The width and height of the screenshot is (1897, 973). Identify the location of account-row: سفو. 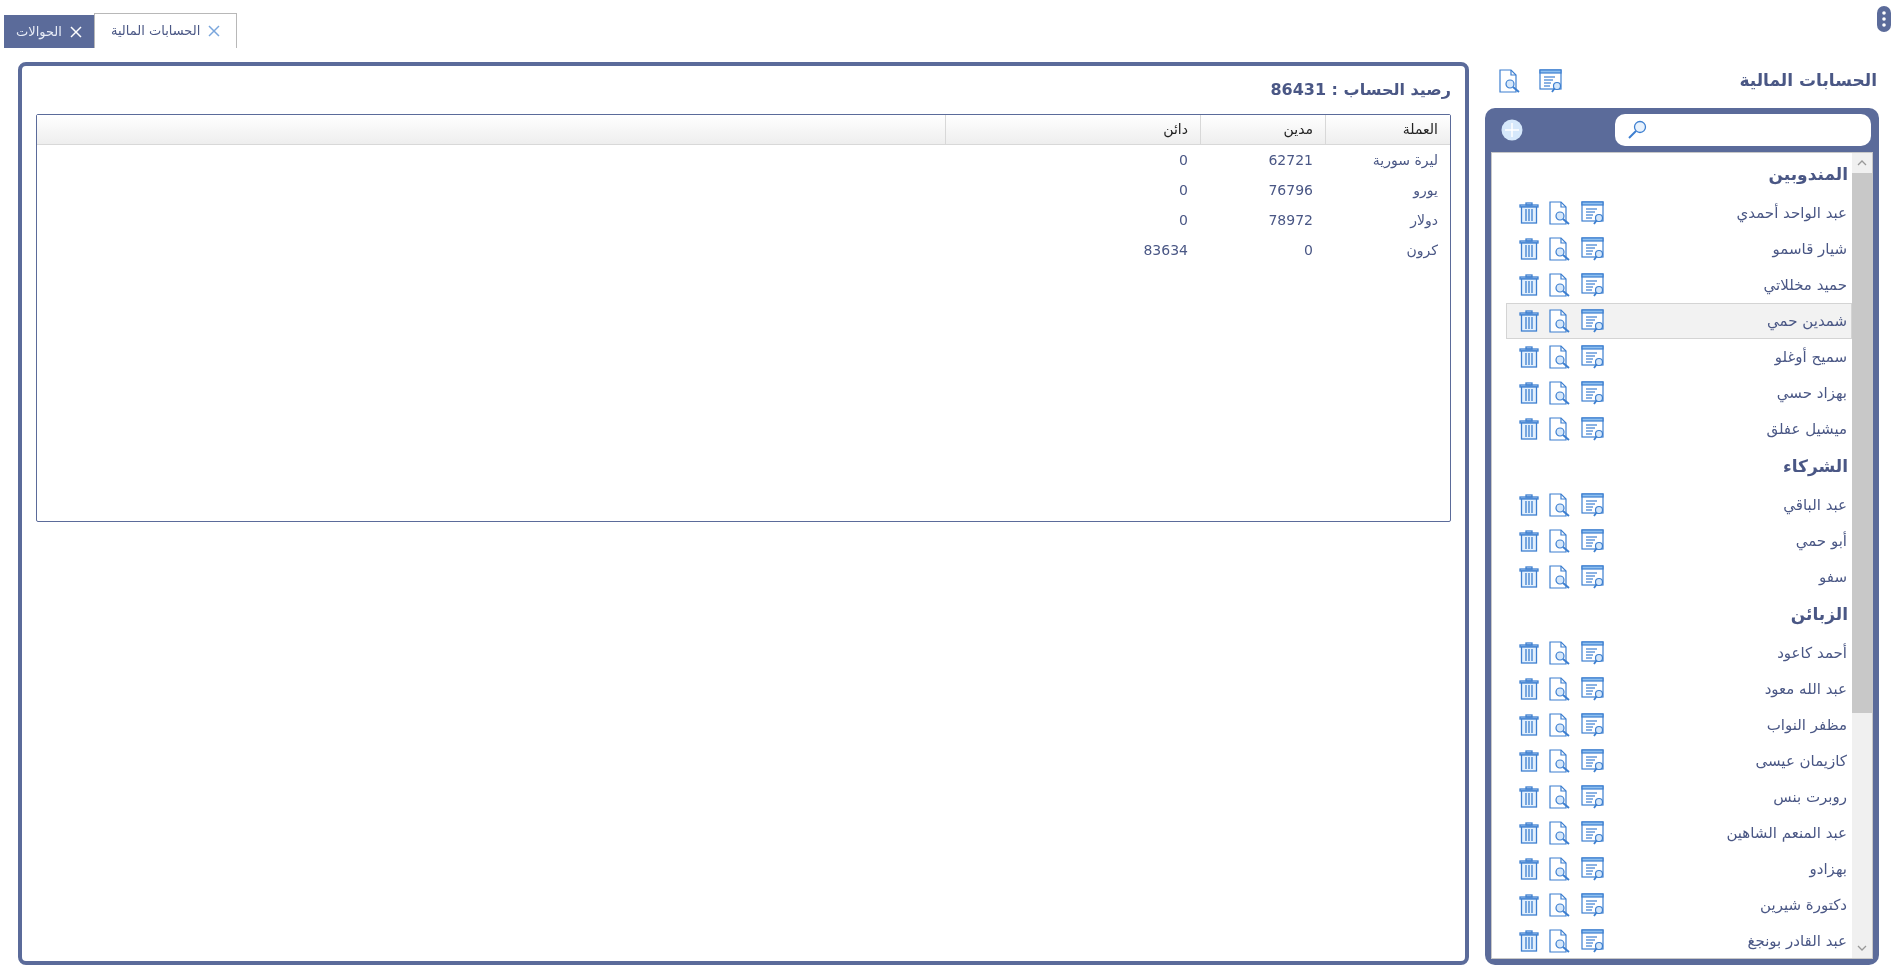
(1679, 577).